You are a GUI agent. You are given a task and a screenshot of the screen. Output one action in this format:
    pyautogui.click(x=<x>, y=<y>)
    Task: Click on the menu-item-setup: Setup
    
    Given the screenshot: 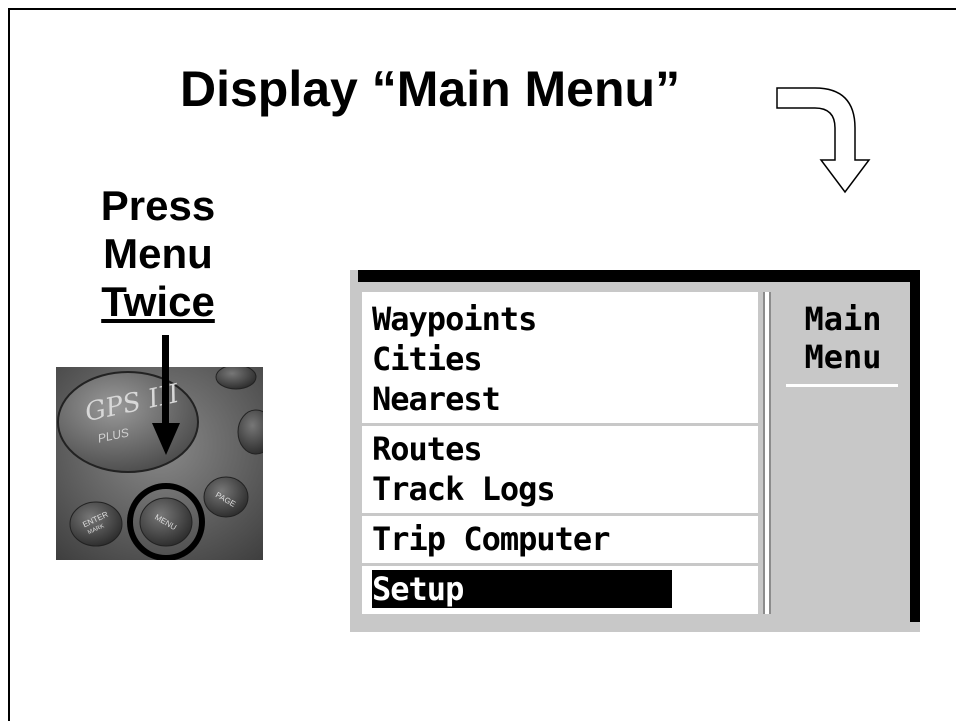 What is the action you would take?
    pyautogui.click(x=522, y=589)
    